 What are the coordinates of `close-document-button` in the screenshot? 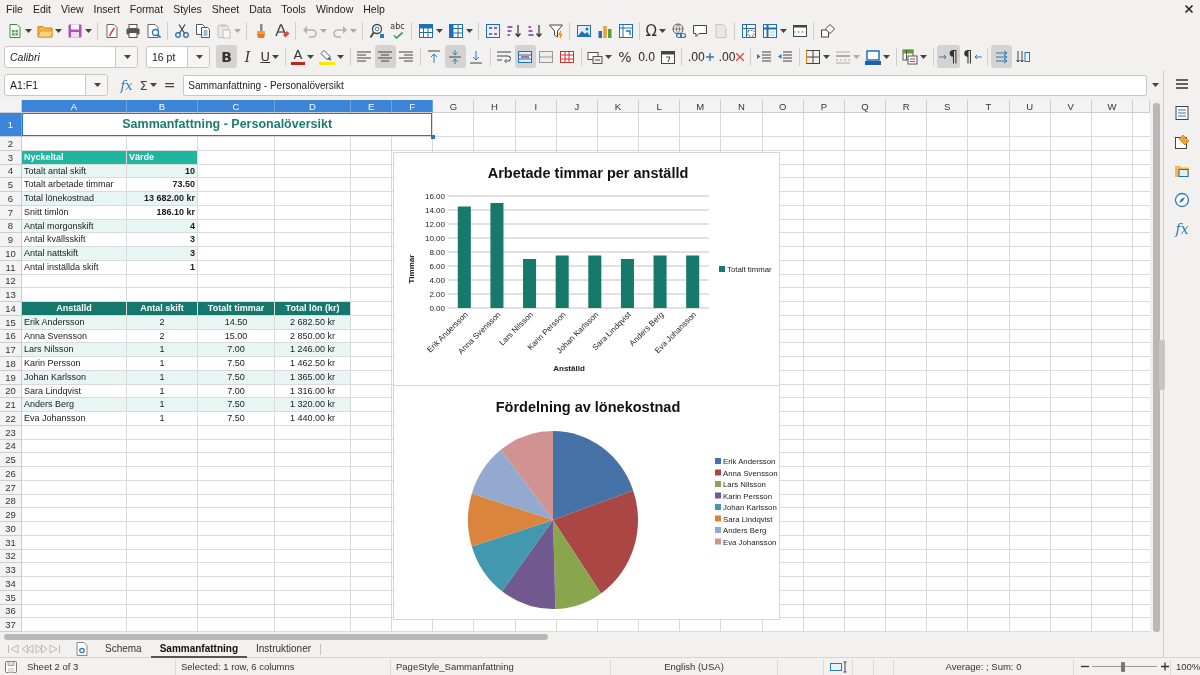 It's located at (1189, 9).